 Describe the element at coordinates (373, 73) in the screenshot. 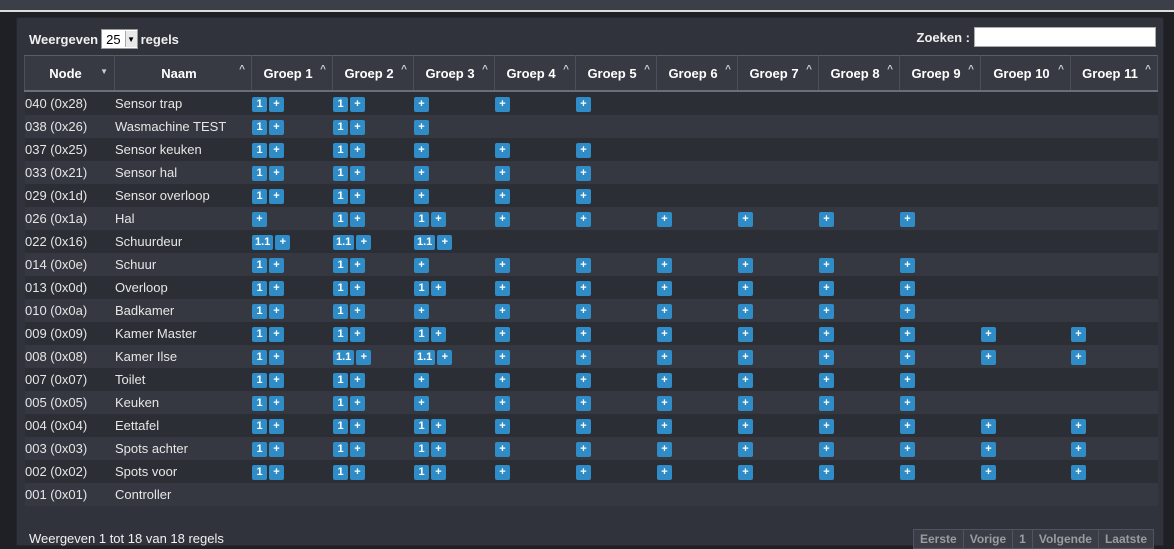

I see `column-header-groep-2: Groep 2 ^` at that location.